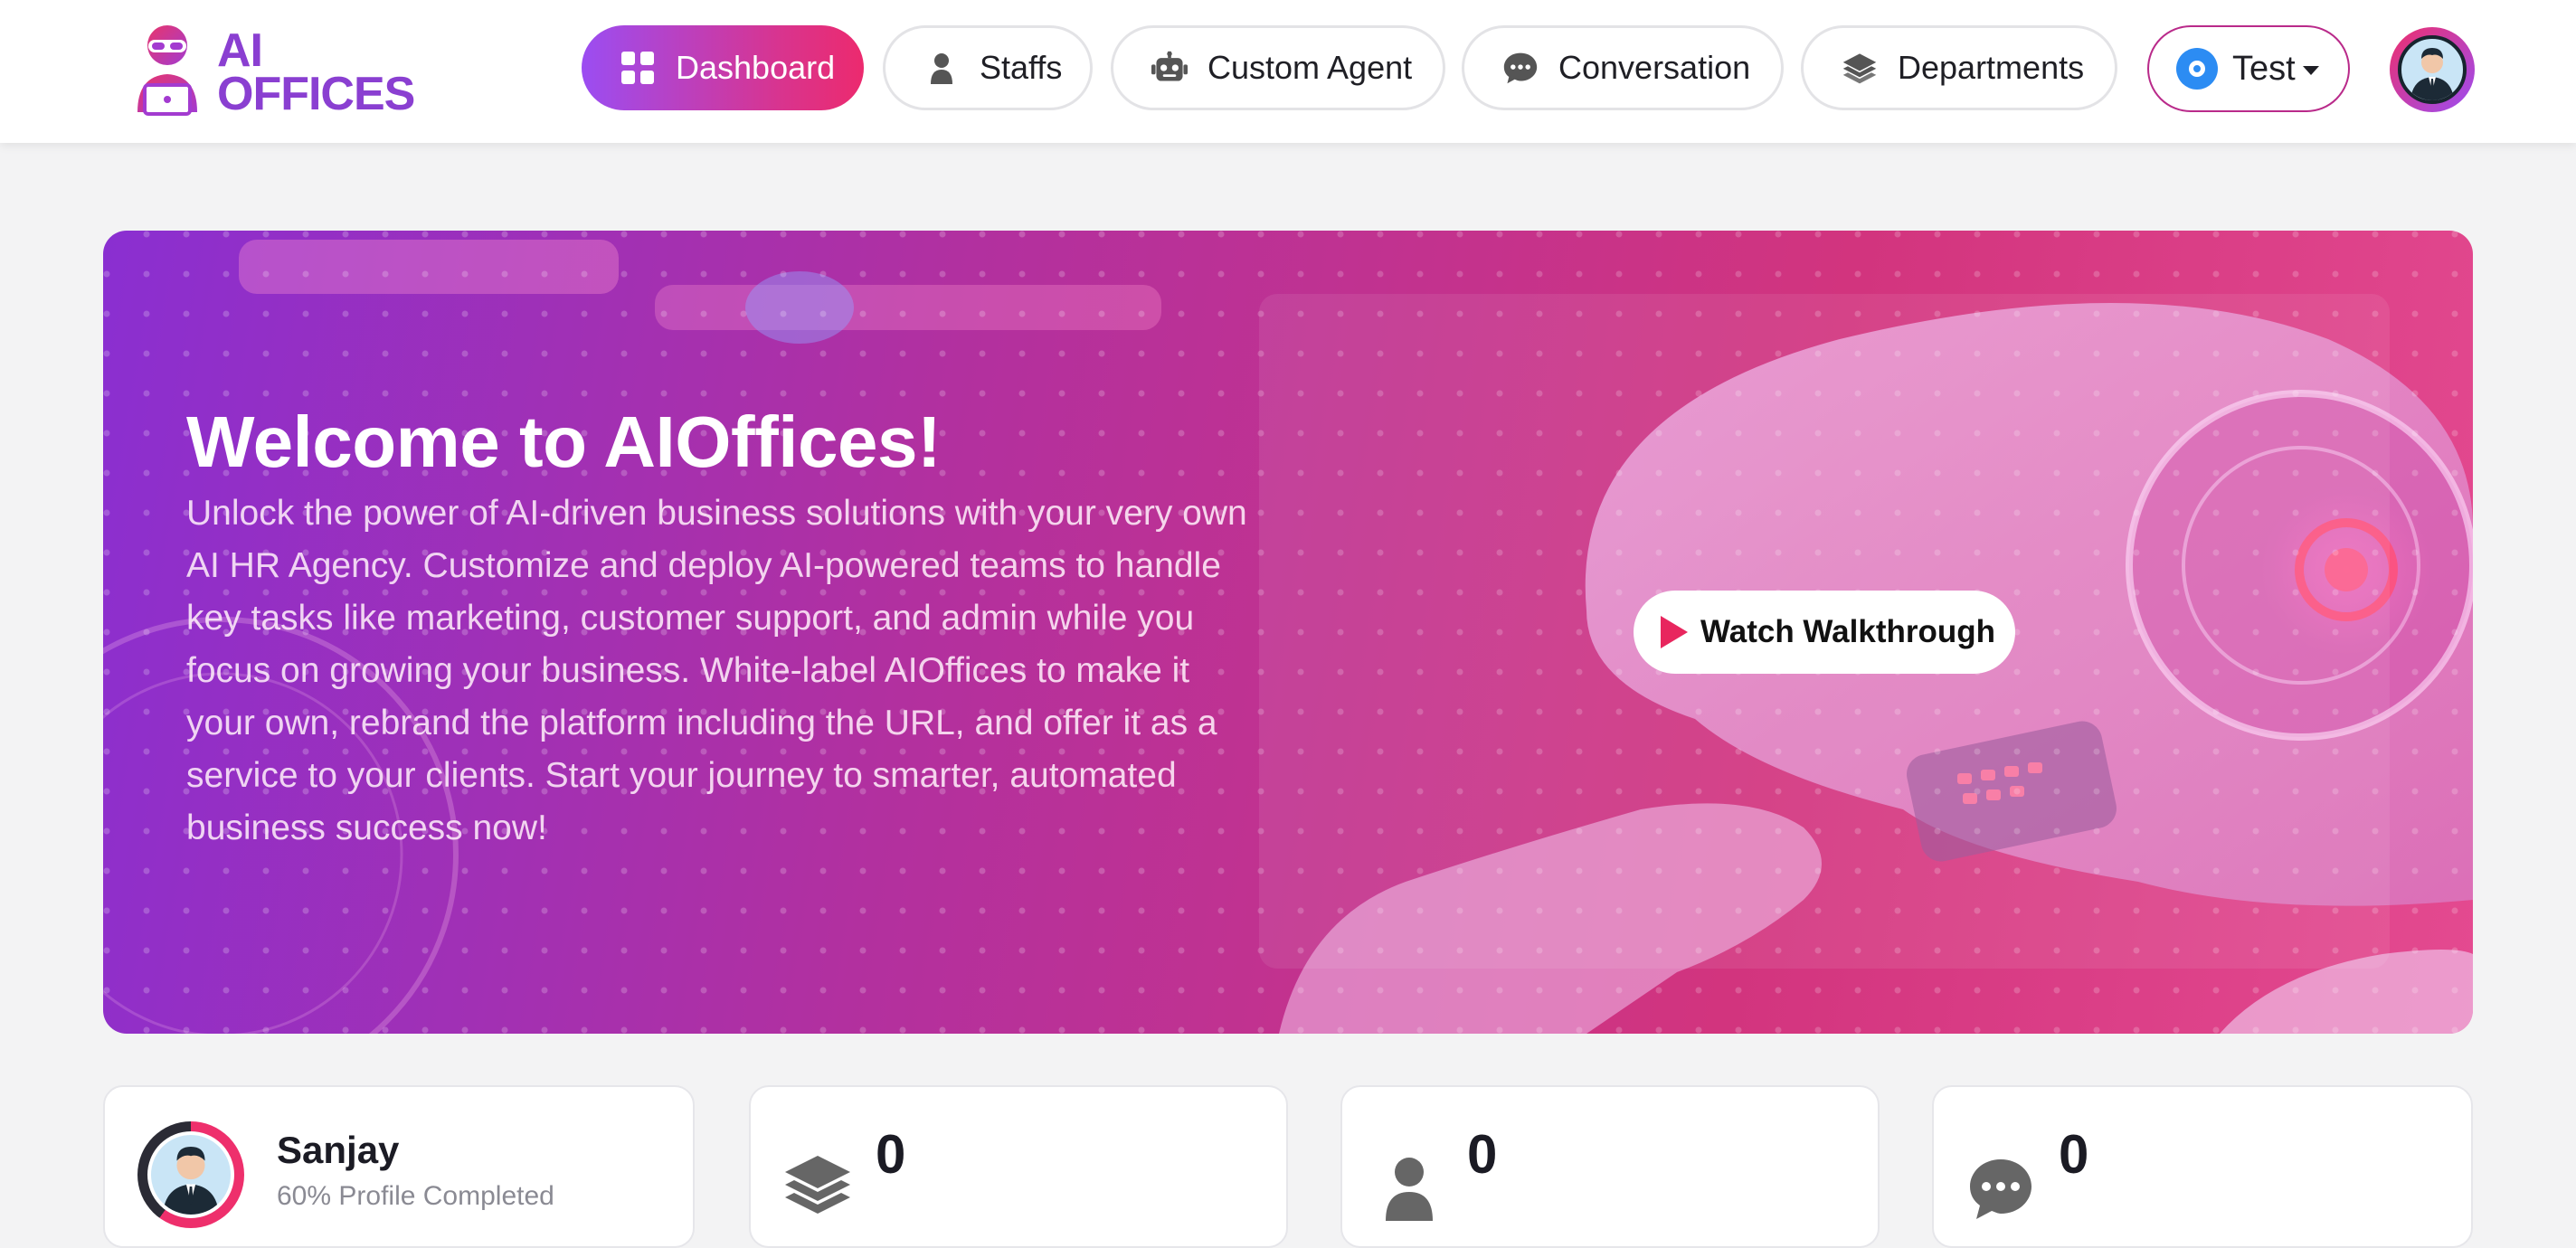 This screenshot has width=2576, height=1248. I want to click on profile-name: Sanjay, so click(339, 1150).